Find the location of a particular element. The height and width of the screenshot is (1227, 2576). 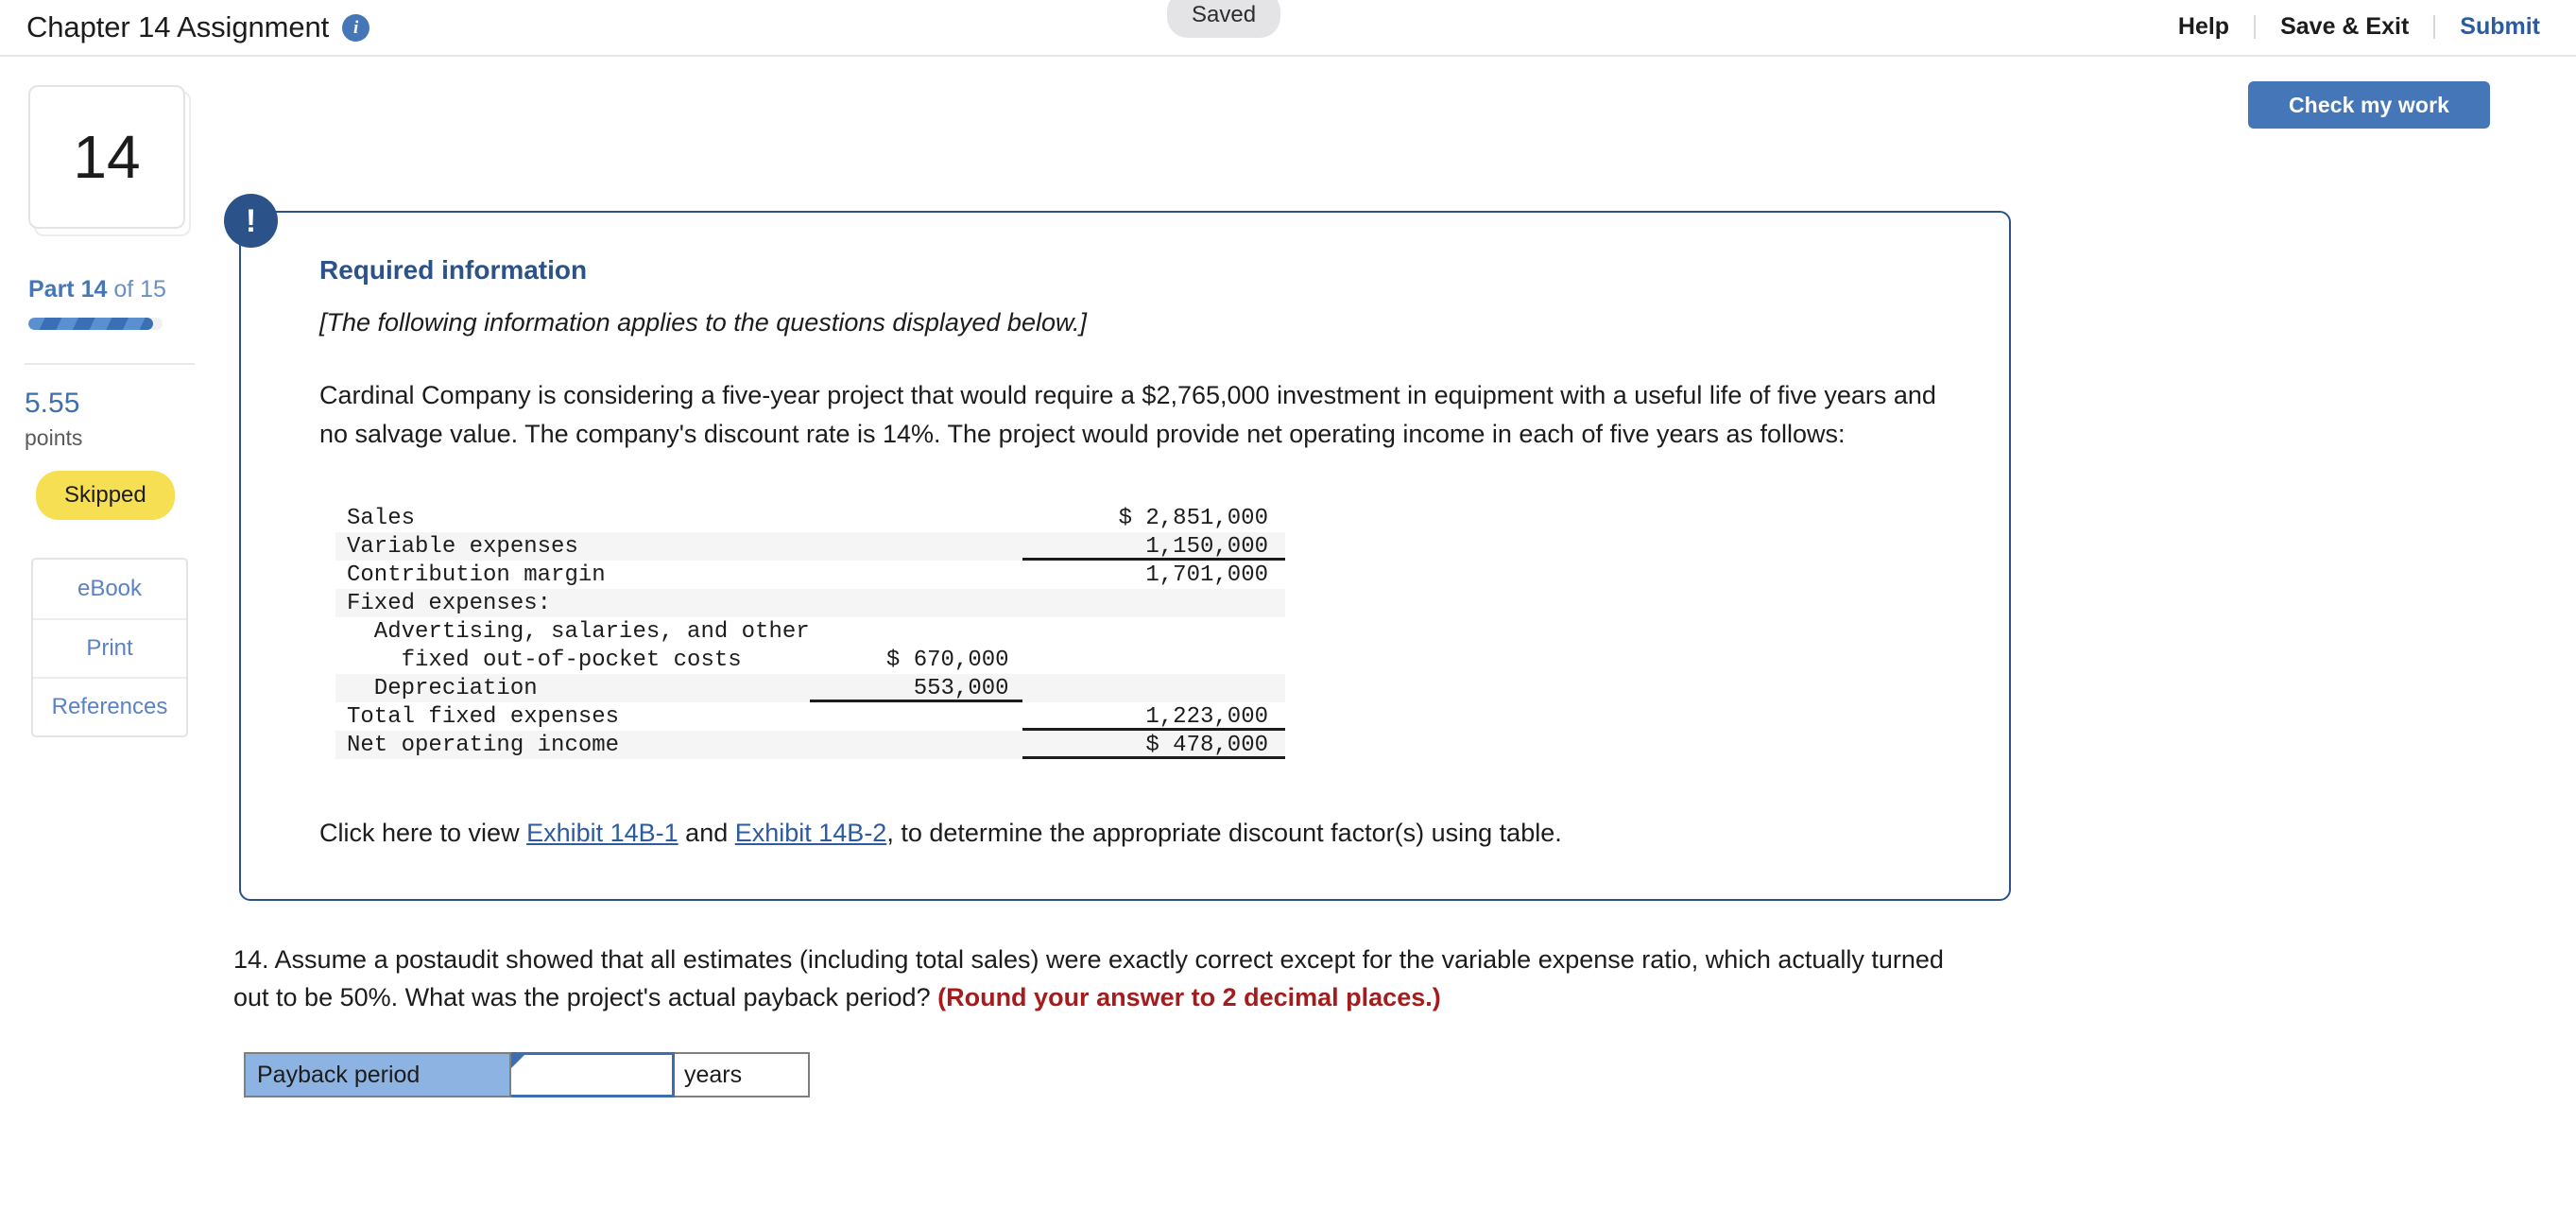

table-row: Total fixed expenses 1,223,000 is located at coordinates (810, 717).